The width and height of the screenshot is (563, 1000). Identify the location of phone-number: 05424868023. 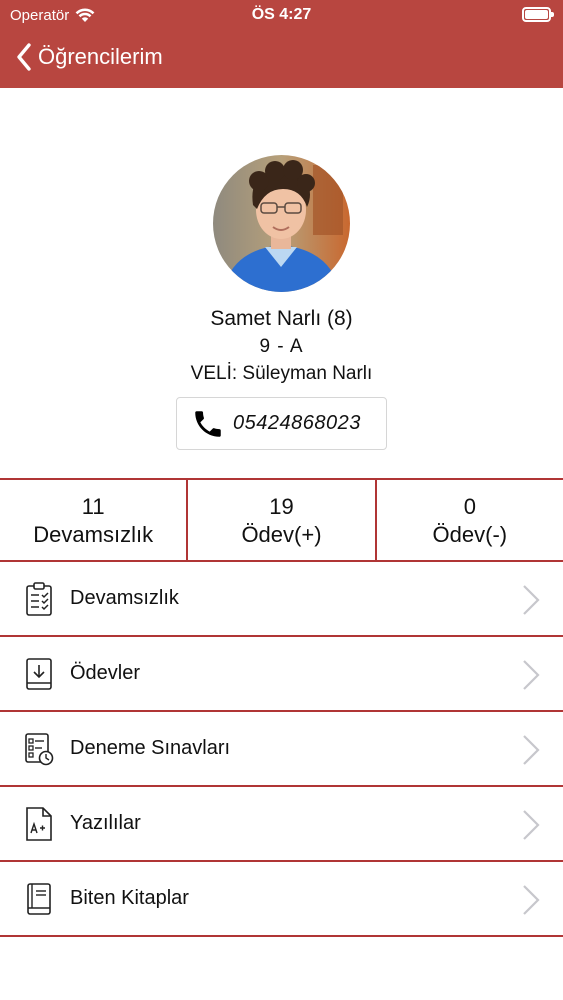
(297, 423).